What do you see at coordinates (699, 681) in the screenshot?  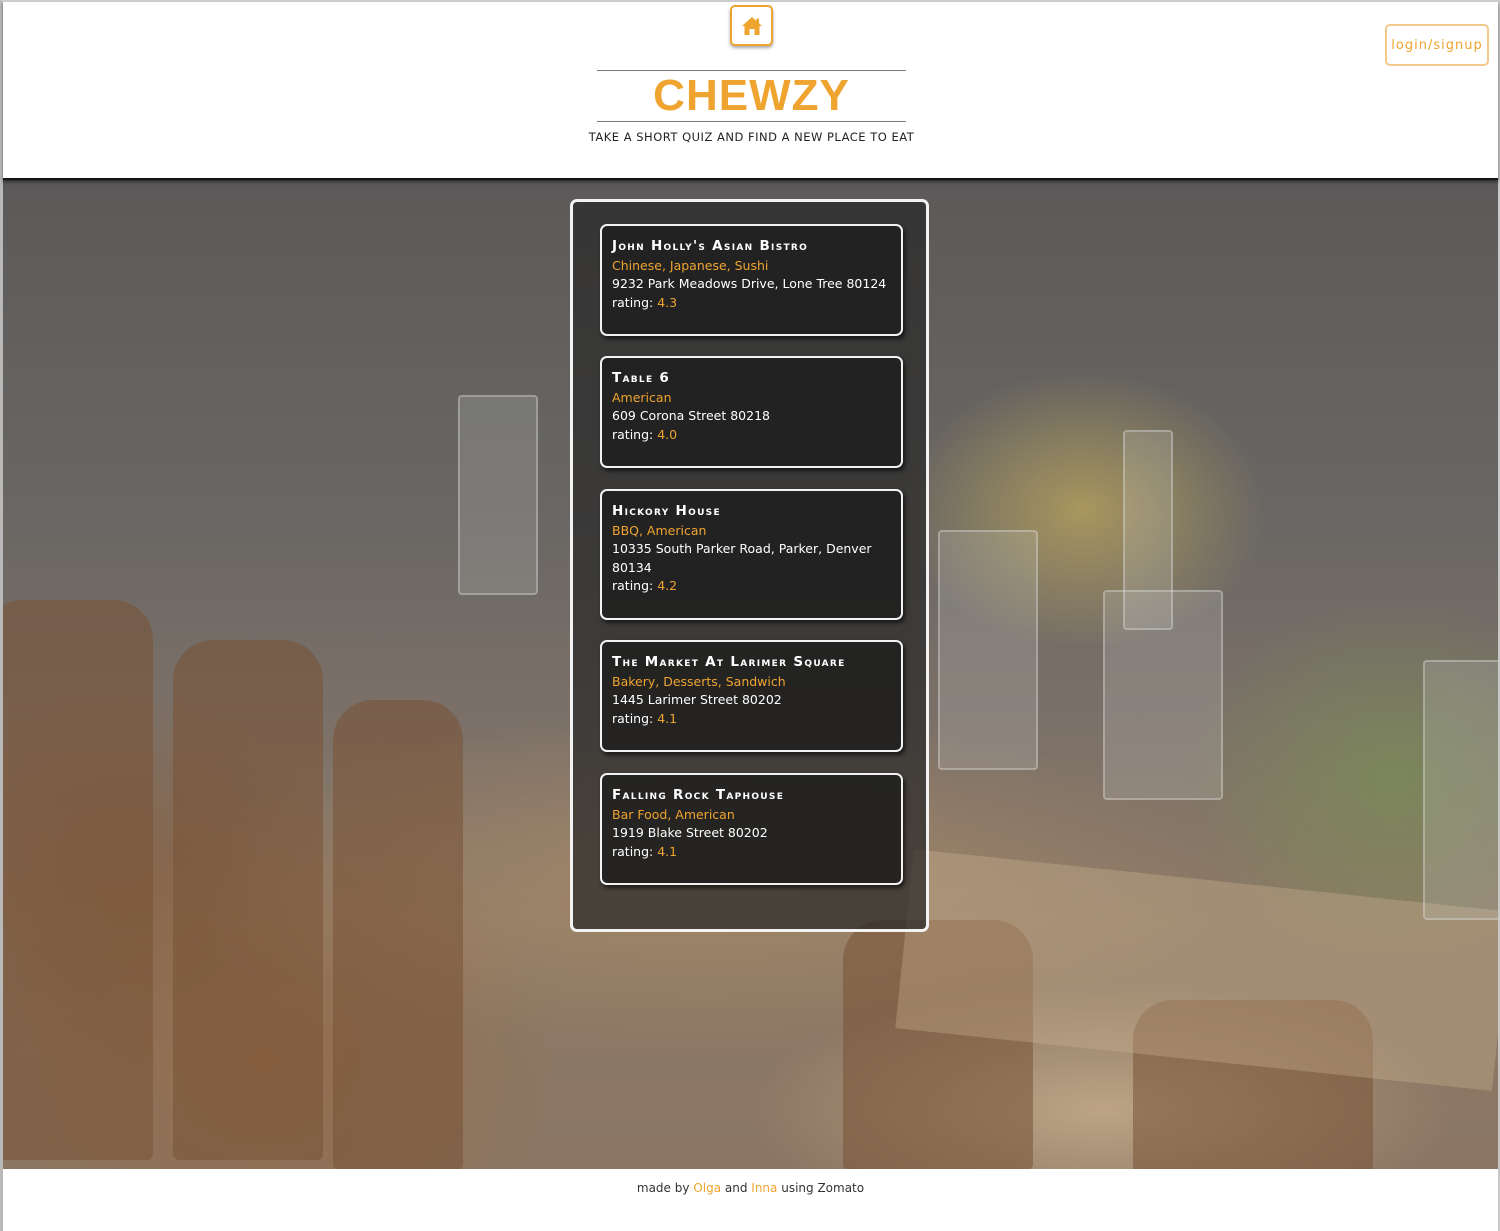 I see `restaurant-cuisines: Bakery, Desserts, Sandwich` at bounding box center [699, 681].